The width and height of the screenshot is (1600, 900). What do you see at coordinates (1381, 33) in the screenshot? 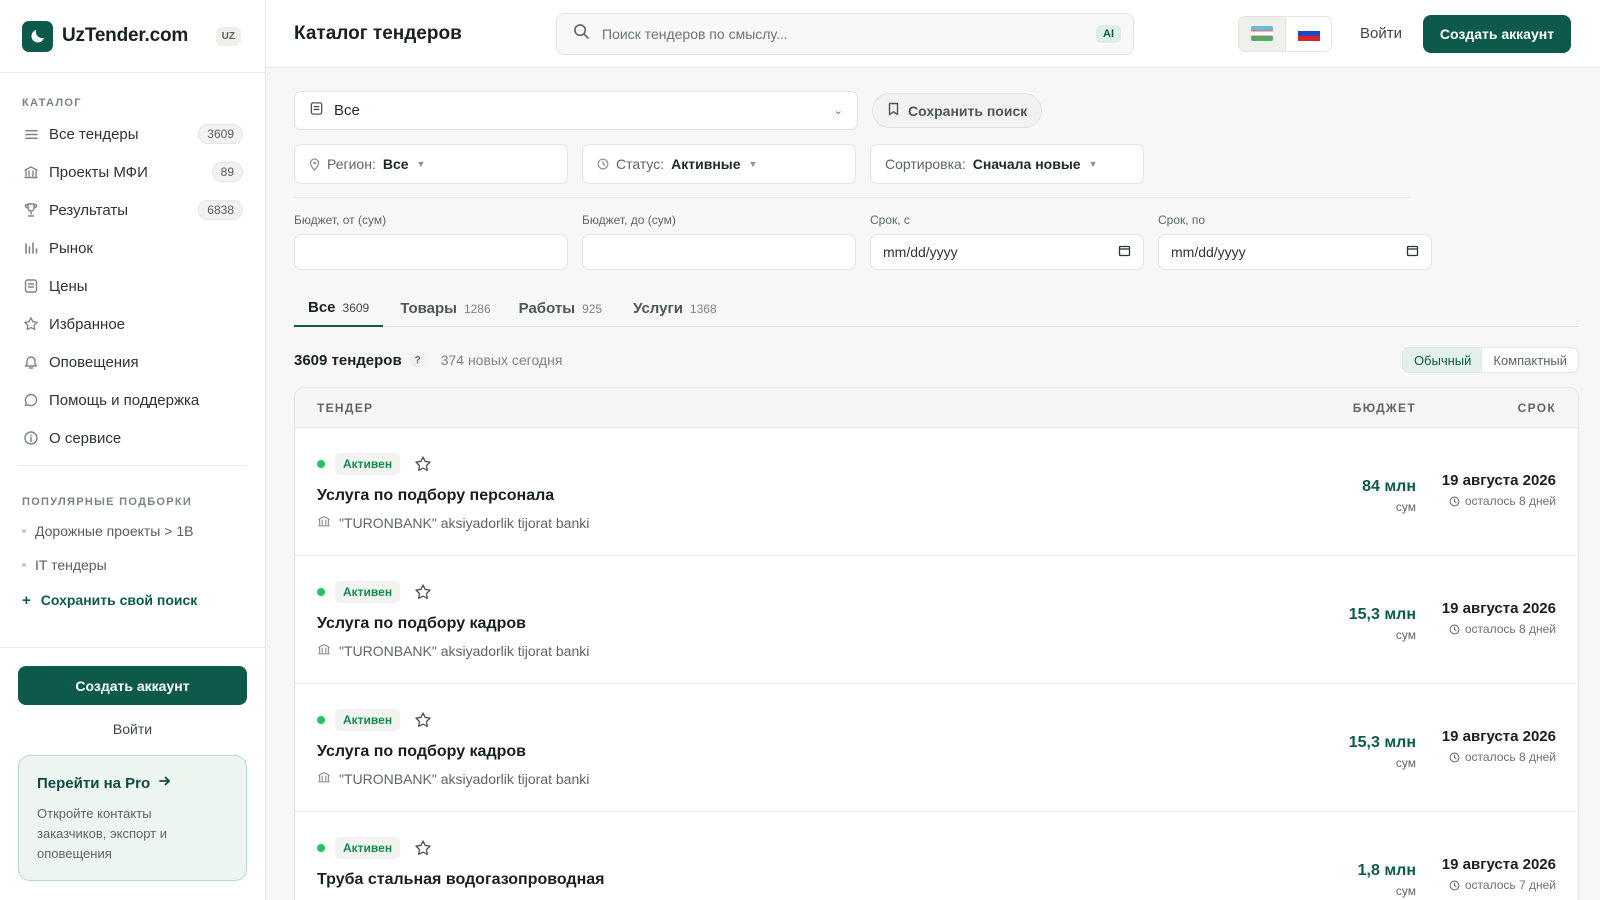
I see `header-login-link: Войти` at bounding box center [1381, 33].